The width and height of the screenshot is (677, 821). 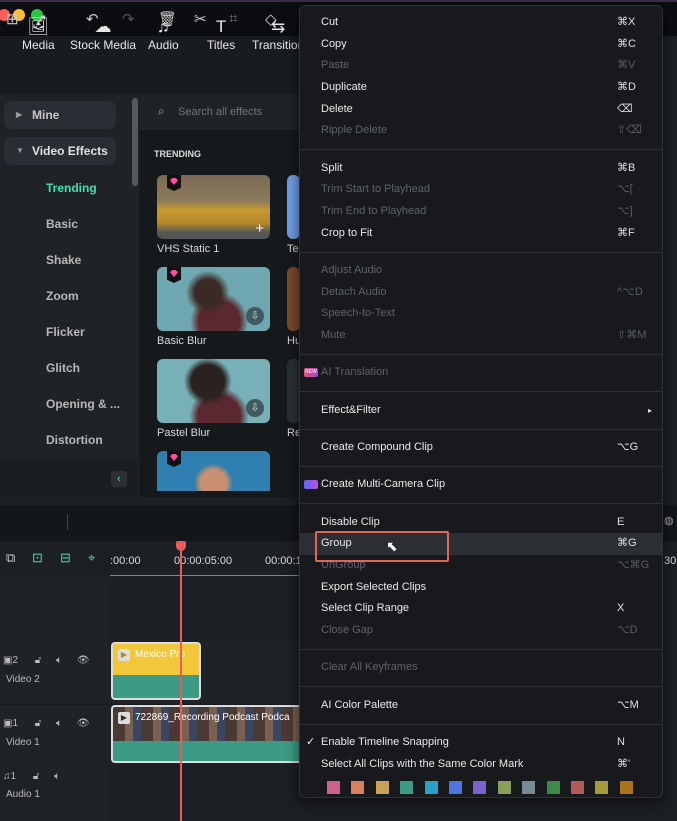 What do you see at coordinates (119, 479) in the screenshot?
I see `collapse-sidebar-button: ‹` at bounding box center [119, 479].